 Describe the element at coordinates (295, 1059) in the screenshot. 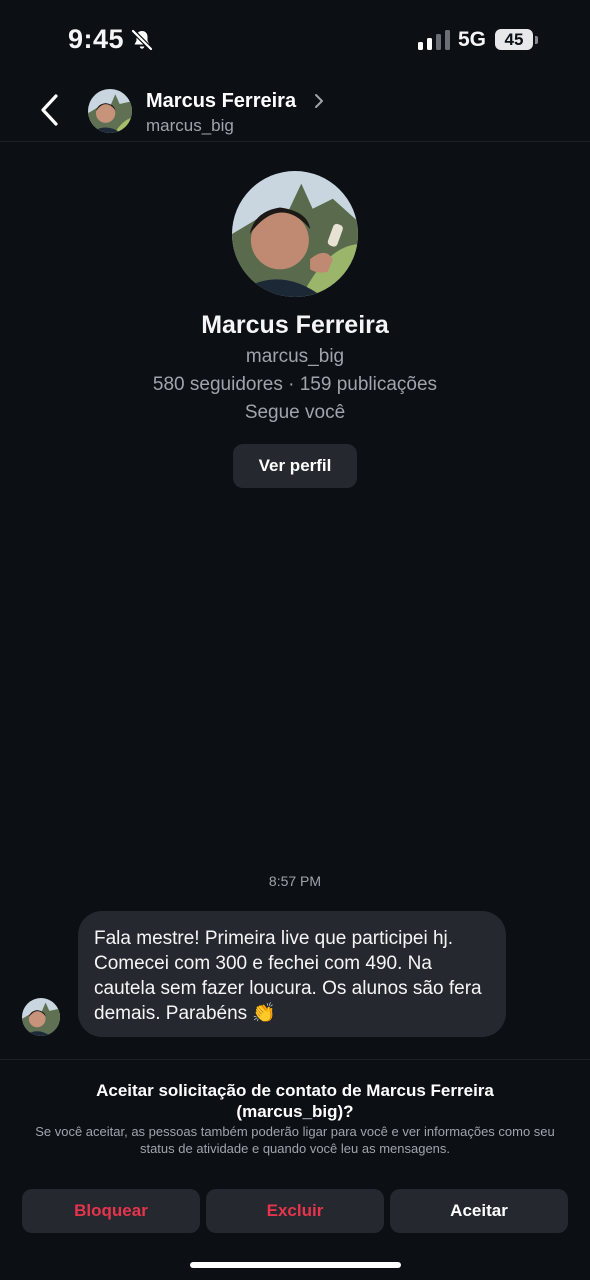

I see `request-divider` at that location.